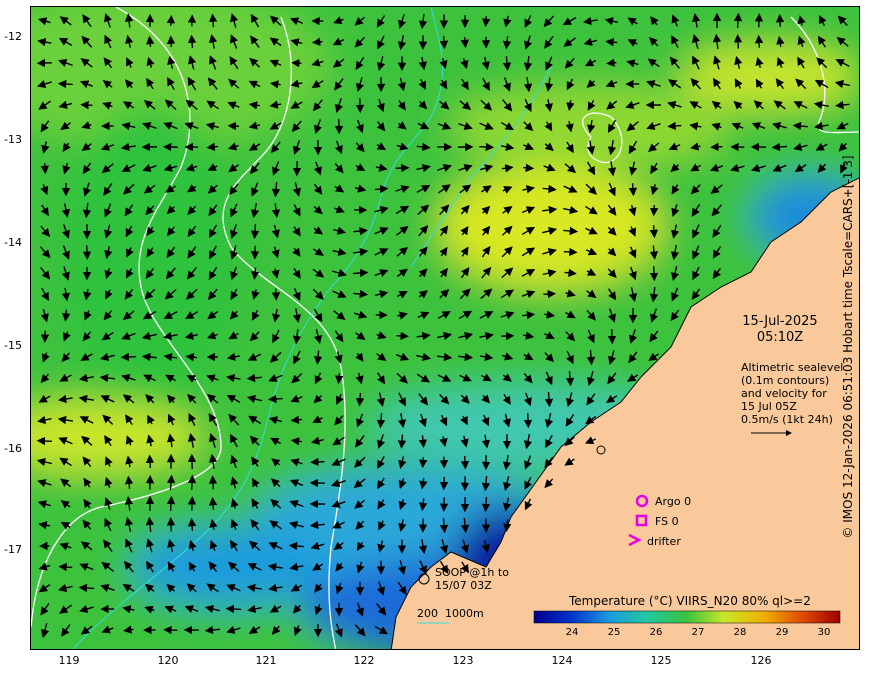  Describe the element at coordinates (472, 572) in the screenshot. I see `soop-line: SOOP @1h to` at that location.